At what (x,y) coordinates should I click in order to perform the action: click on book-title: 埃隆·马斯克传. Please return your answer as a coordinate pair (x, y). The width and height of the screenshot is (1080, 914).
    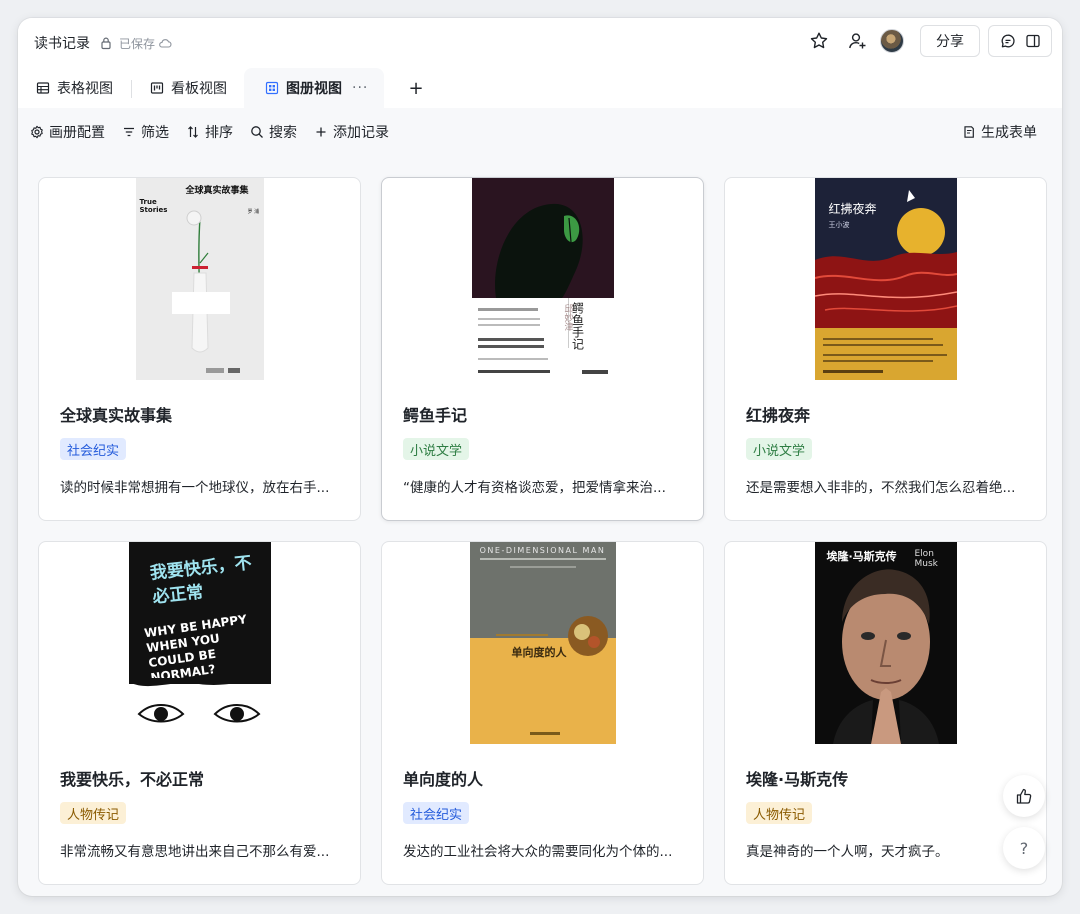
    Looking at the image, I should click on (797, 779).